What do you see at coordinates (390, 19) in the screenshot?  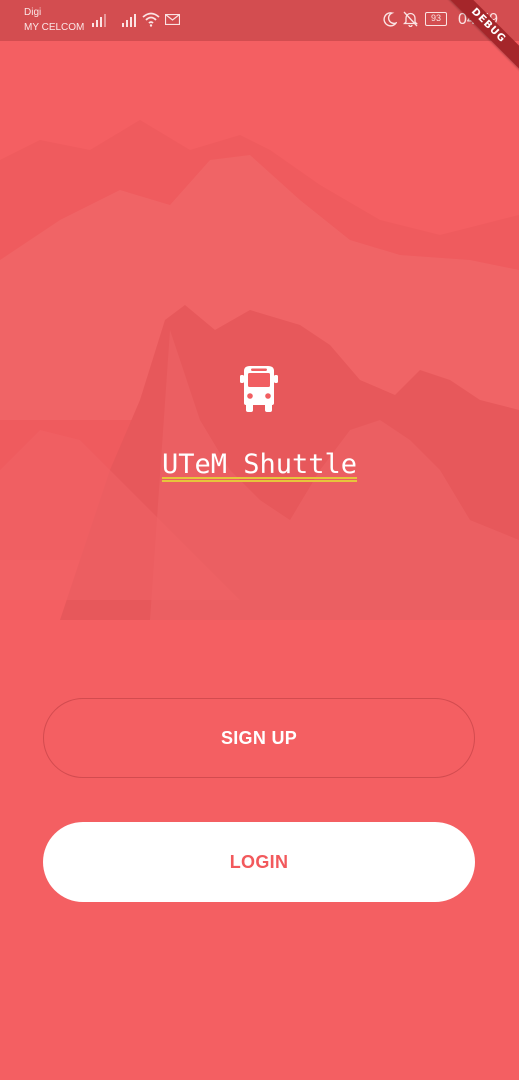 I see `moon-icon` at bounding box center [390, 19].